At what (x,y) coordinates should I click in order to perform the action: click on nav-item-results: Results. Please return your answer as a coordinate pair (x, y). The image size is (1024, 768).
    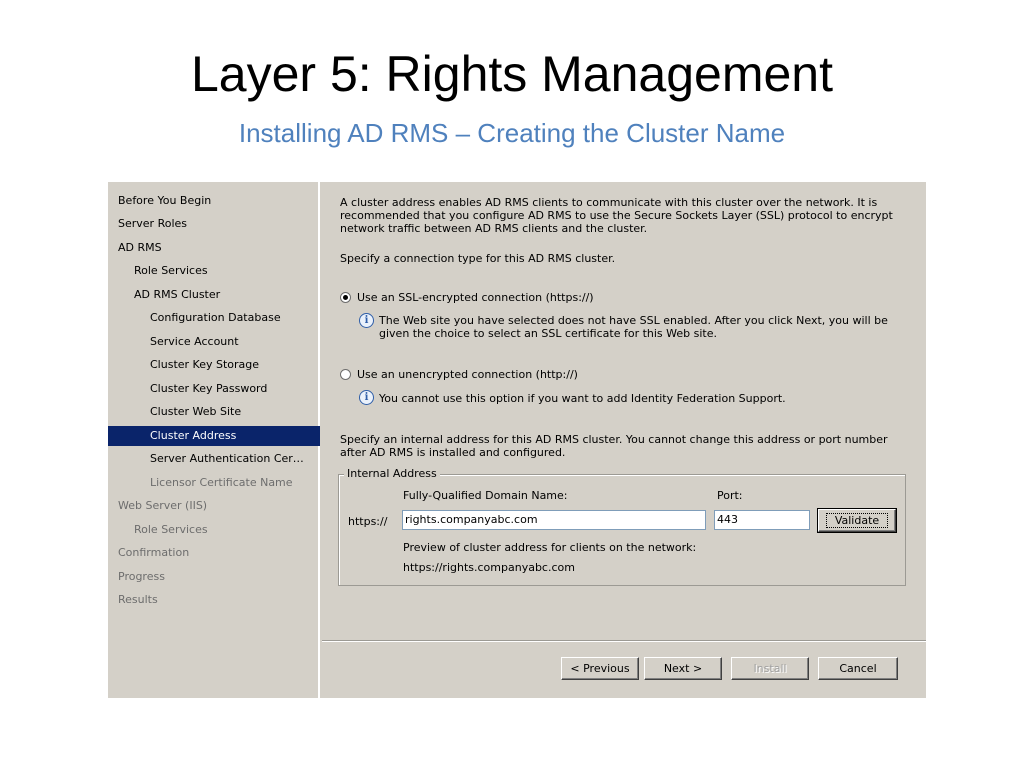
    Looking at the image, I should click on (138, 599).